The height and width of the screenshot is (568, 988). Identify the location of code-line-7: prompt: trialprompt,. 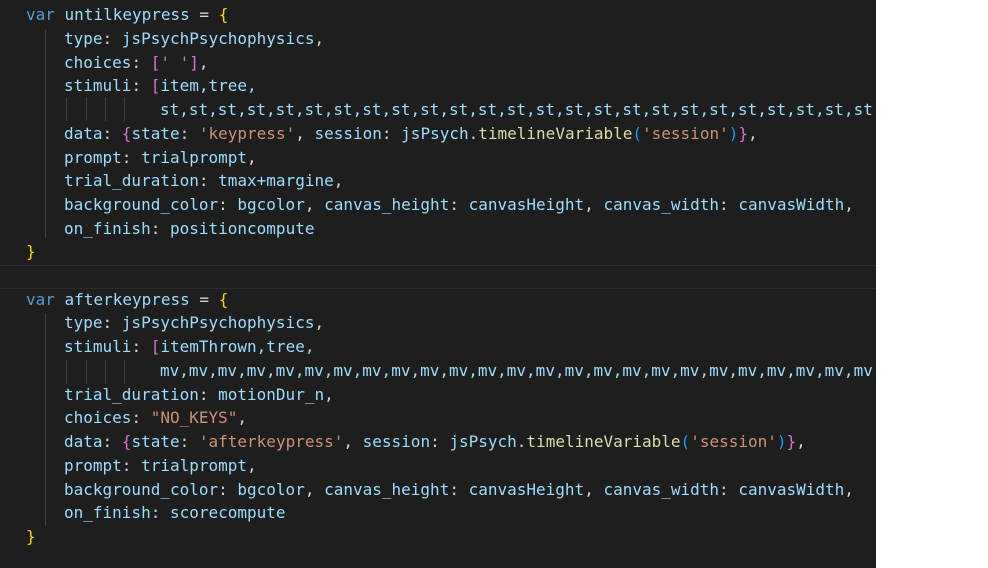
(160, 157).